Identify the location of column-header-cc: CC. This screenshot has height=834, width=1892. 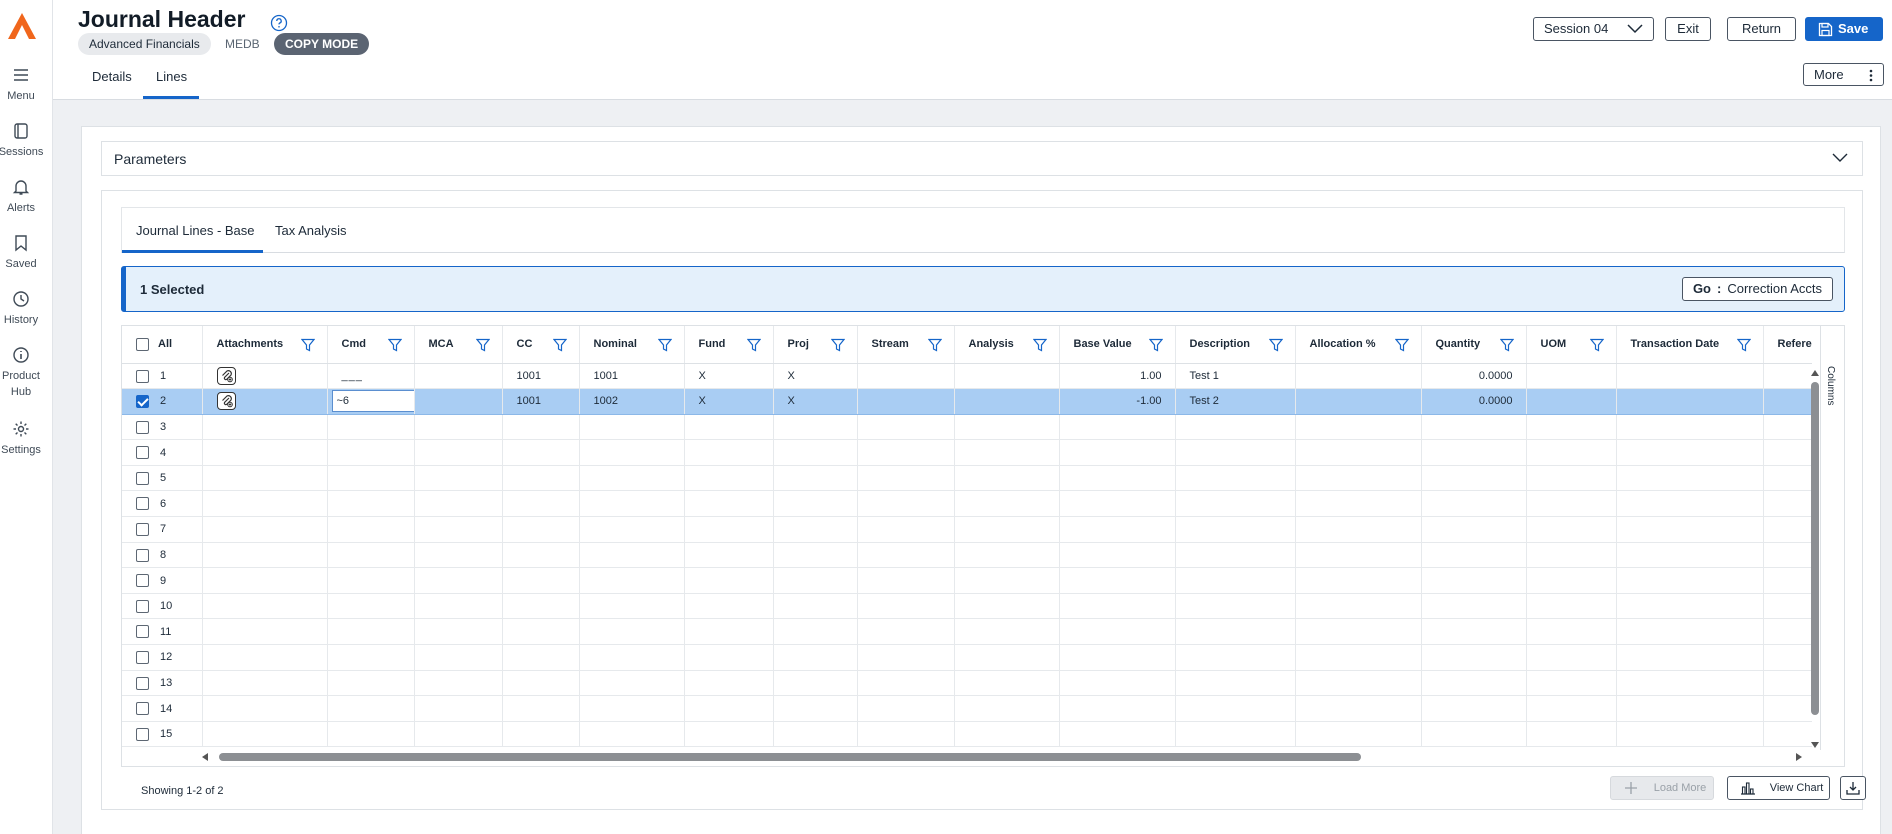
(541, 345).